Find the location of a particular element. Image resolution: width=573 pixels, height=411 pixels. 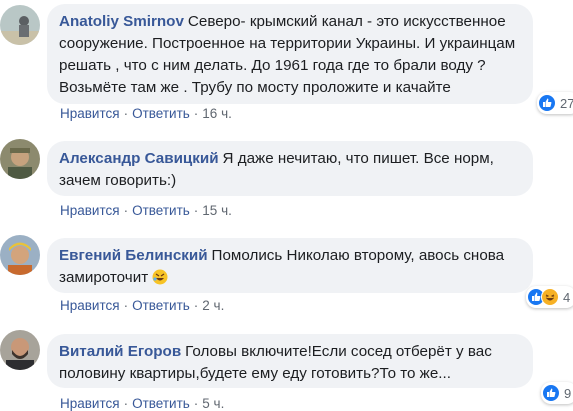

reaction-summary: 9 is located at coordinates (557, 393).